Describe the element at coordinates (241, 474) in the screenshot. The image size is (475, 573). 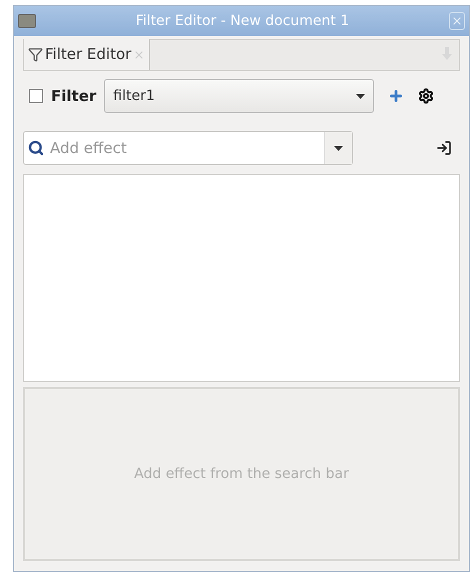
I see `empty-message: Add effect from the search bar` at that location.